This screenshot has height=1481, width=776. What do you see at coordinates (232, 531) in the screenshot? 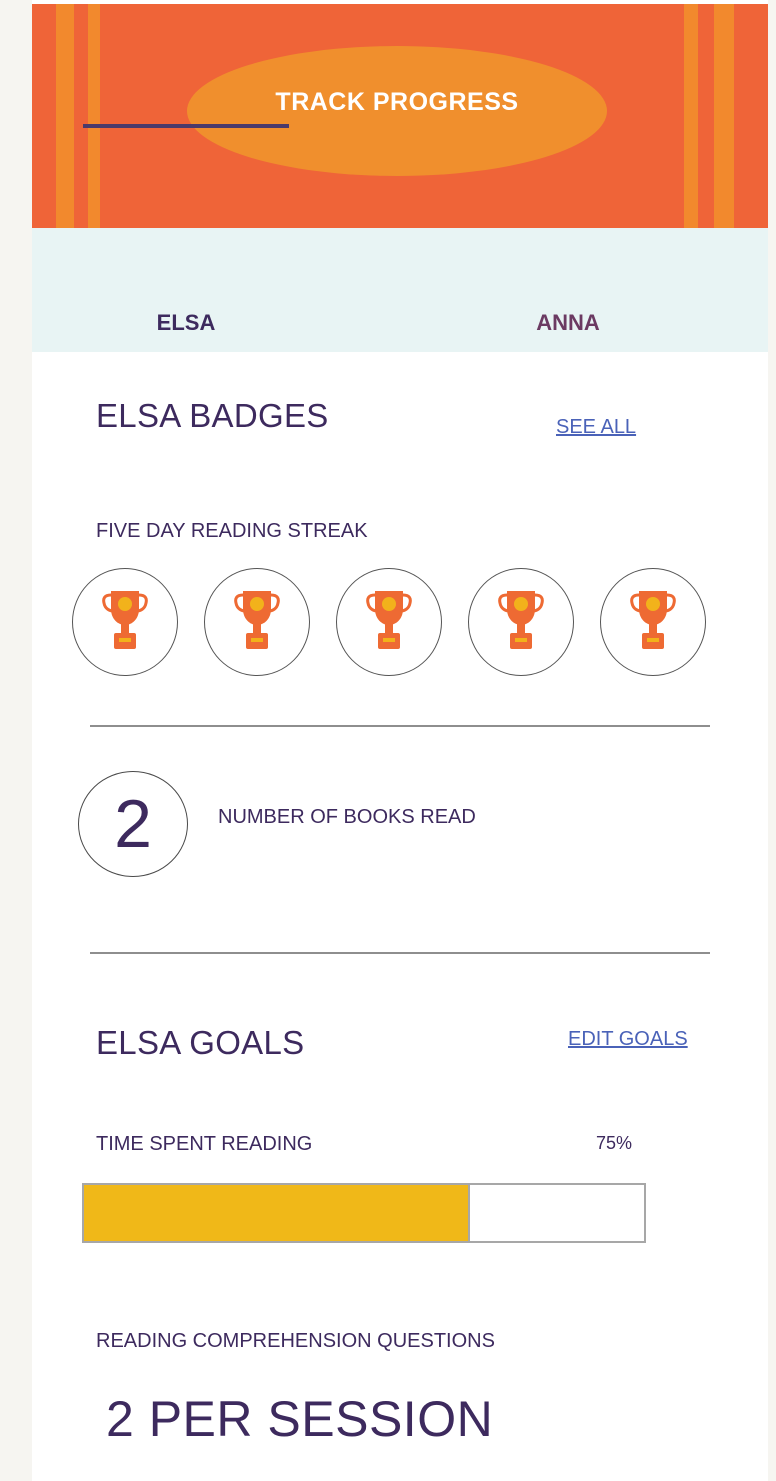
I see `streak-label: FIVE DAY READING STREAK` at bounding box center [232, 531].